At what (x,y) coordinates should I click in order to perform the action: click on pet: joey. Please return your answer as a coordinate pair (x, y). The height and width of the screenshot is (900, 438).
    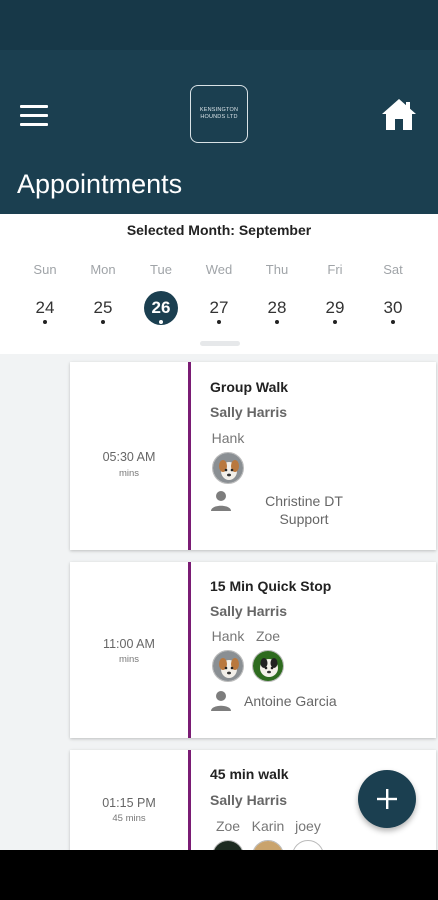
    Looking at the image, I should click on (308, 834).